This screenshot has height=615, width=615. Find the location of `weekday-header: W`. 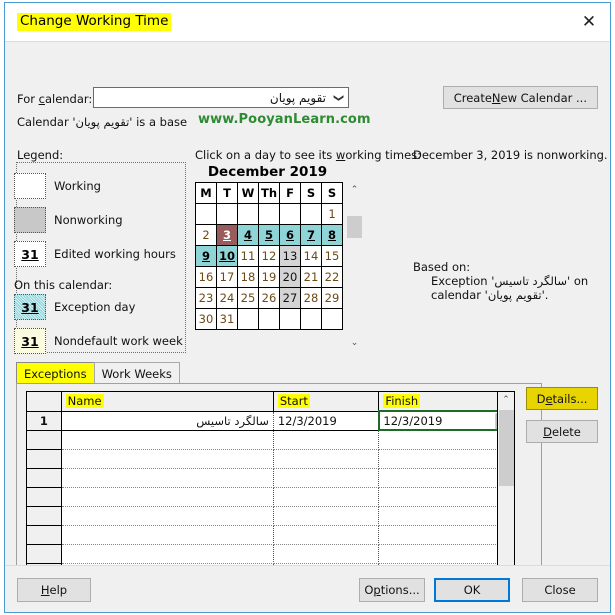

weekday-header: W is located at coordinates (248, 193).